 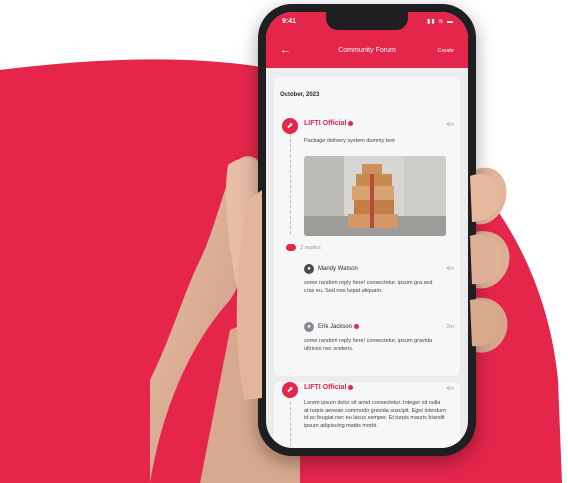 What do you see at coordinates (291, 247) in the screenshot?
I see `replies-avatars-icon` at bounding box center [291, 247].